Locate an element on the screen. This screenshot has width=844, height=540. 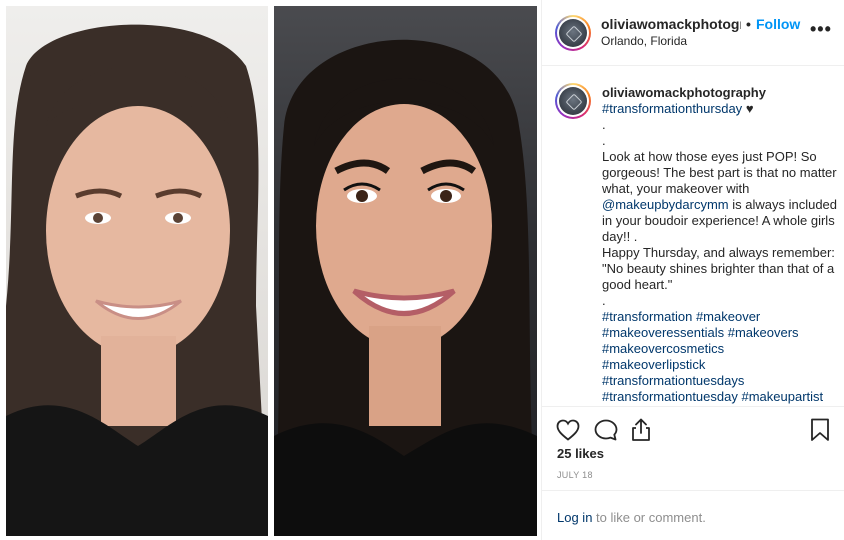
login-link: Log in is located at coordinates (574, 517).